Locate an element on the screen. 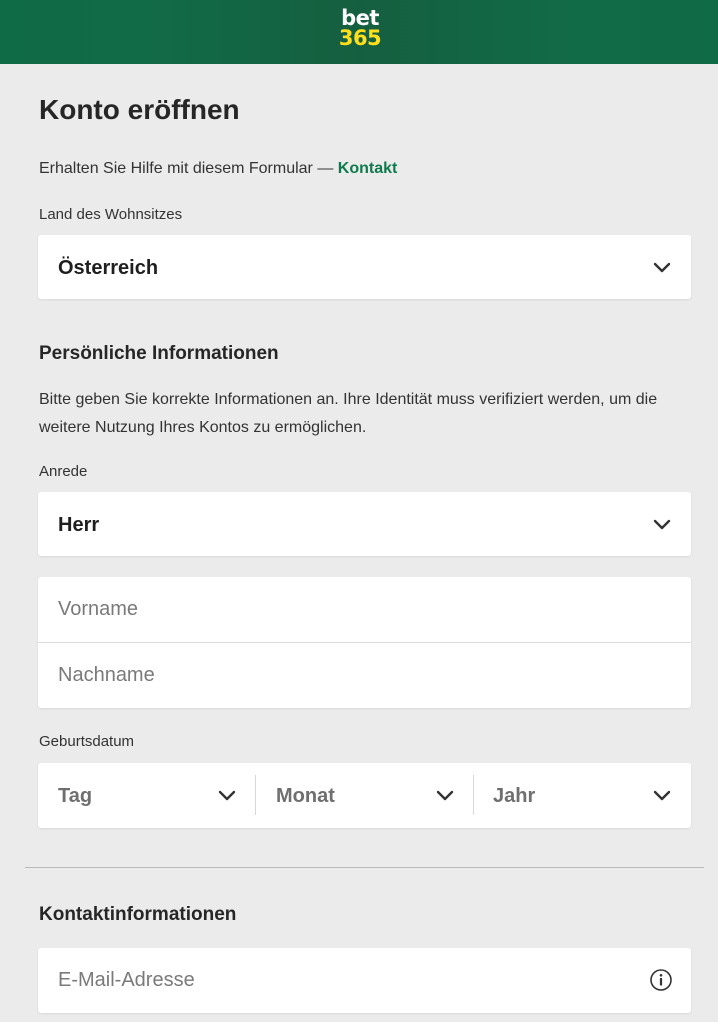 The image size is (718, 1022). lastname-input is located at coordinates (348, 675).